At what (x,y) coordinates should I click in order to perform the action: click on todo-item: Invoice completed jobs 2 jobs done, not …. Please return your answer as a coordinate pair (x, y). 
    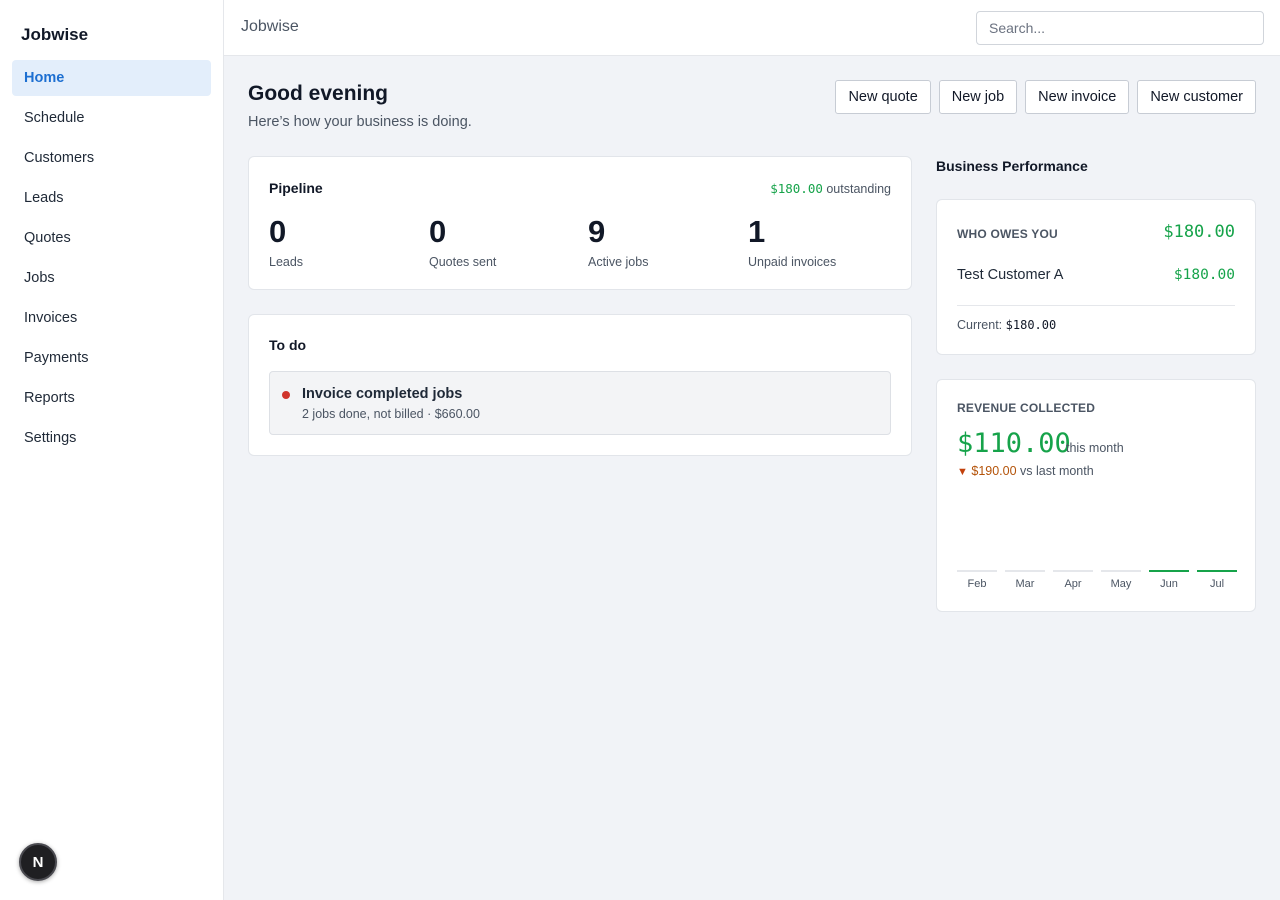
    Looking at the image, I should click on (580, 403).